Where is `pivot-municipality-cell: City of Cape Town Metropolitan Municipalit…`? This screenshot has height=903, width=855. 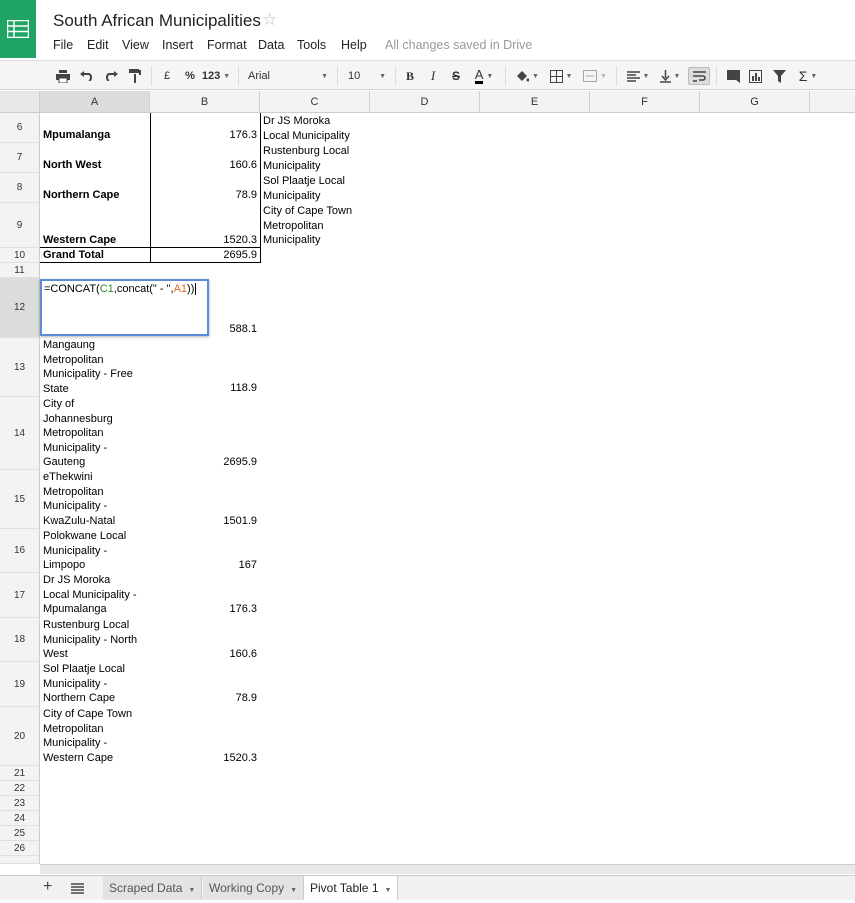 pivot-municipality-cell: City of Cape Town Metropolitan Municipalit… is located at coordinates (307, 226).